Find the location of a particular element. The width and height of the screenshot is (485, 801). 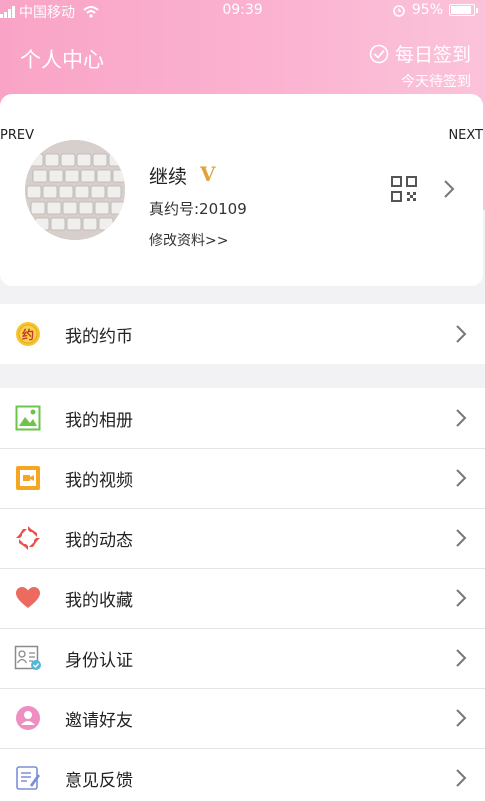

profile-chevron-right-icon is located at coordinates (449, 189).